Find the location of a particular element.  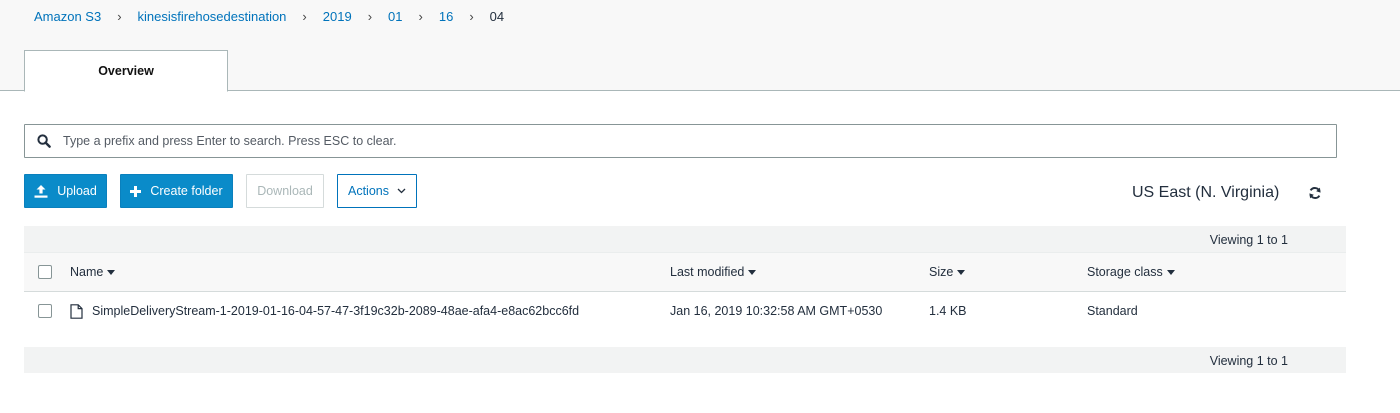

download-button-label: Download is located at coordinates (285, 191).